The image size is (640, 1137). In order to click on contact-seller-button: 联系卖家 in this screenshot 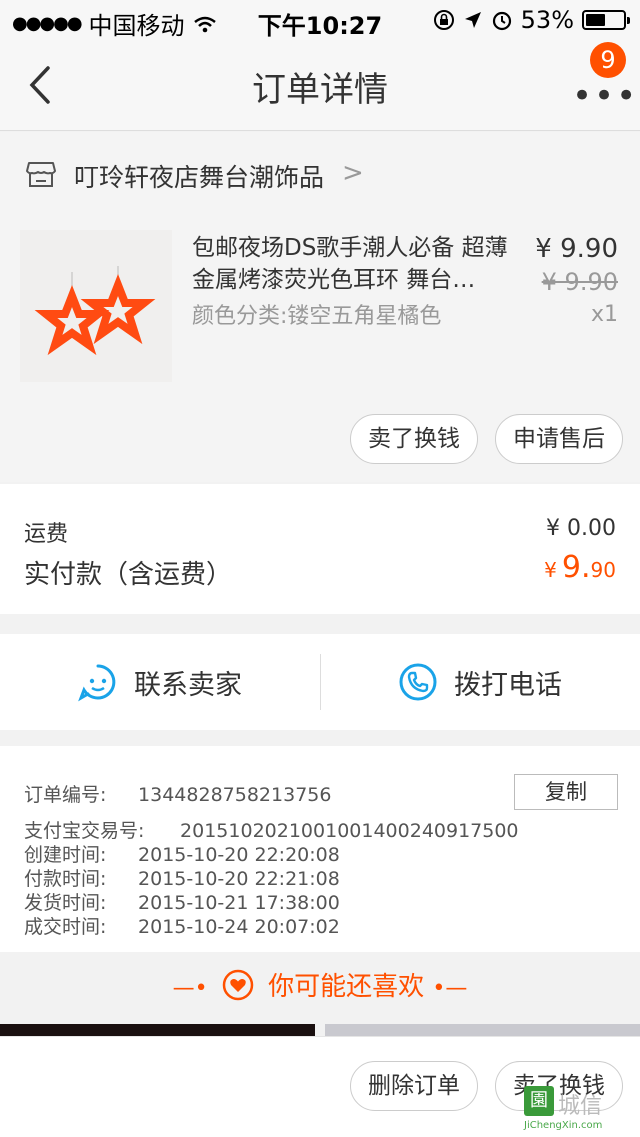, I will do `click(160, 682)`.